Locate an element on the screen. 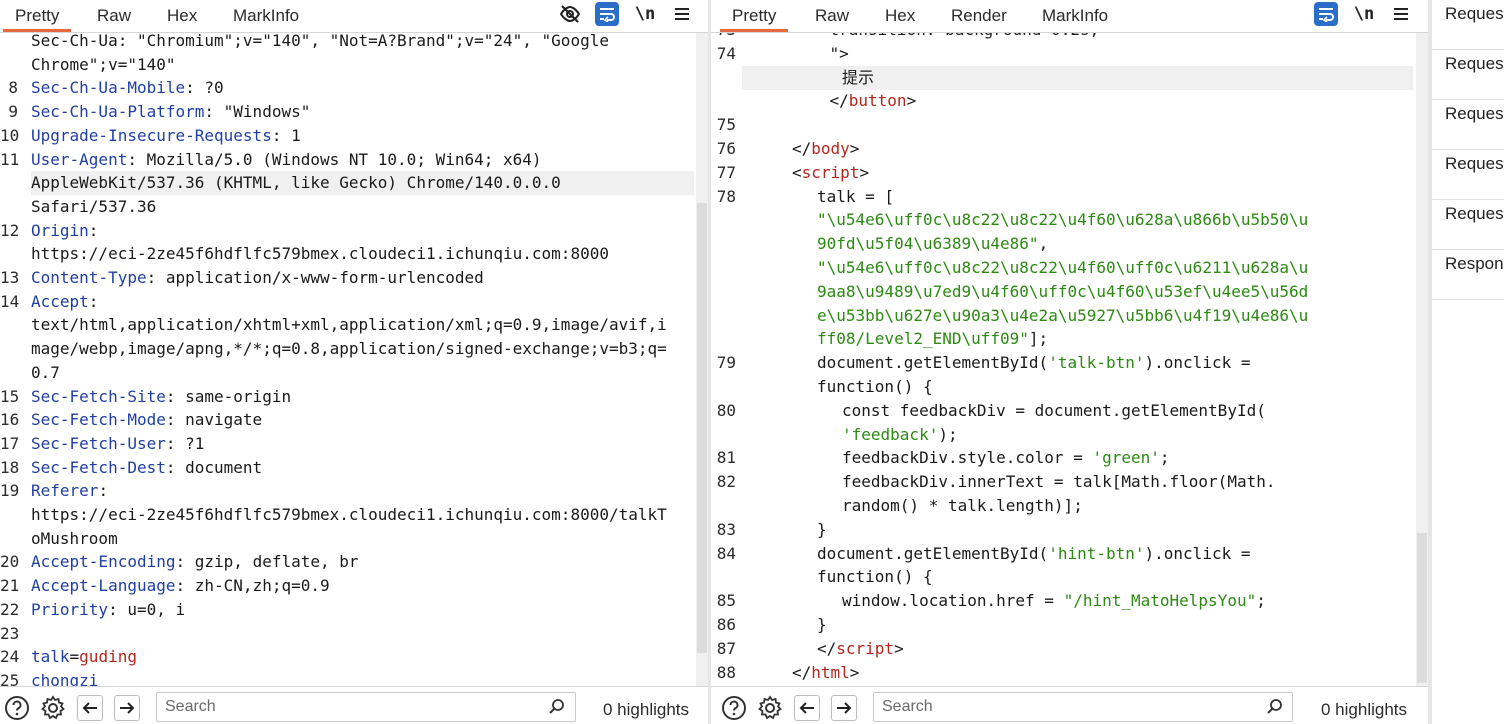  code-line: 83} is located at coordinates (1062, 530).